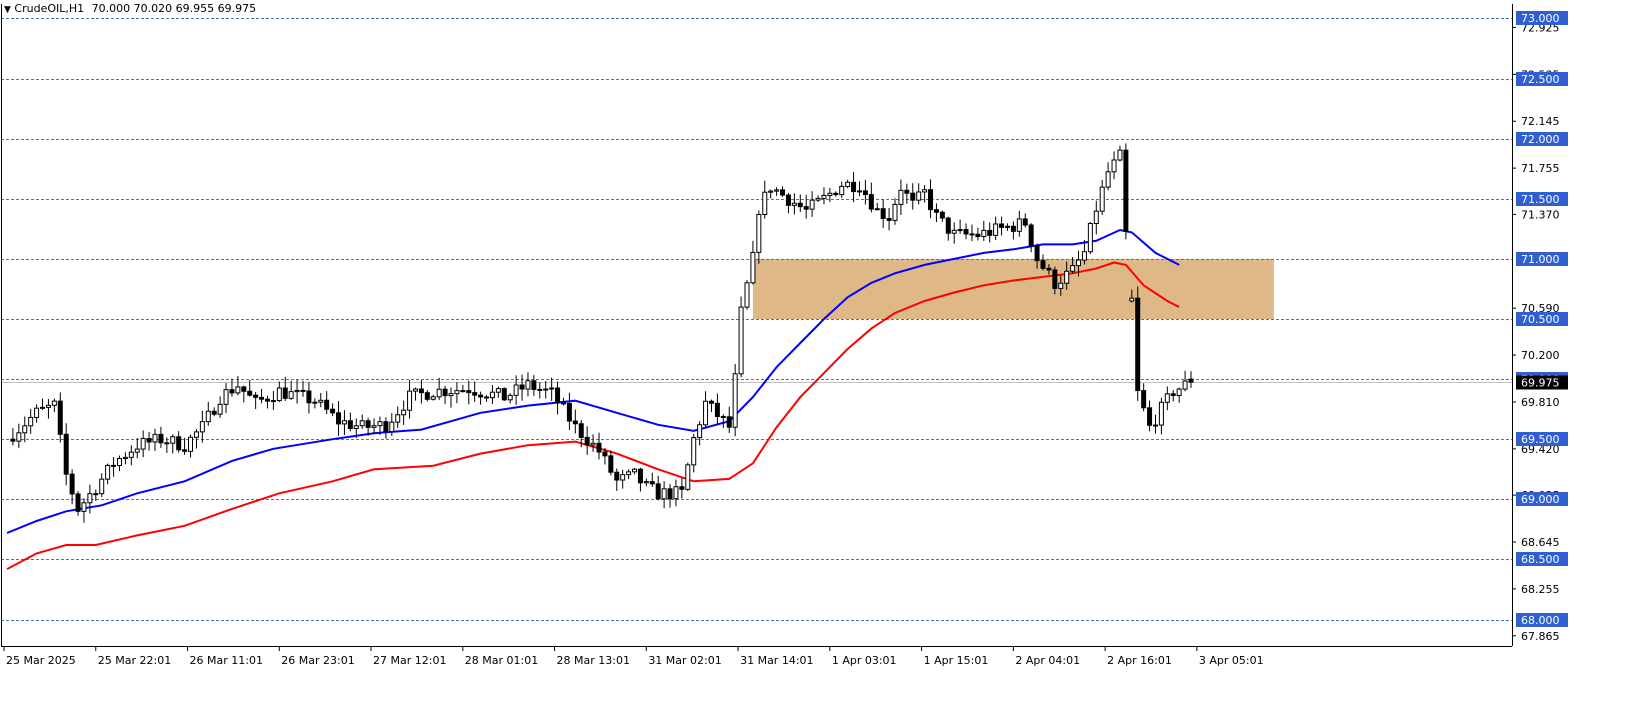 Image resolution: width=1651 pixels, height=712 pixels. Describe the element at coordinates (1540, 620) in the screenshot. I see `level-price-label: 68.000` at that location.